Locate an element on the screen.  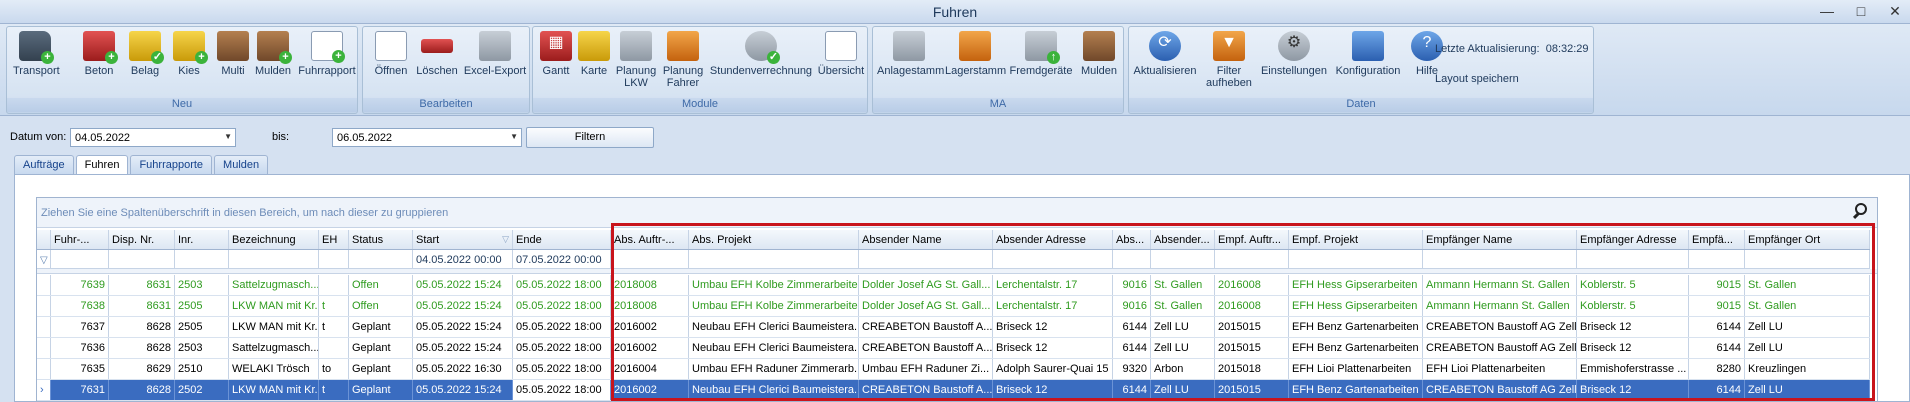
open-button: Öffnen is located at coordinates (391, 54).